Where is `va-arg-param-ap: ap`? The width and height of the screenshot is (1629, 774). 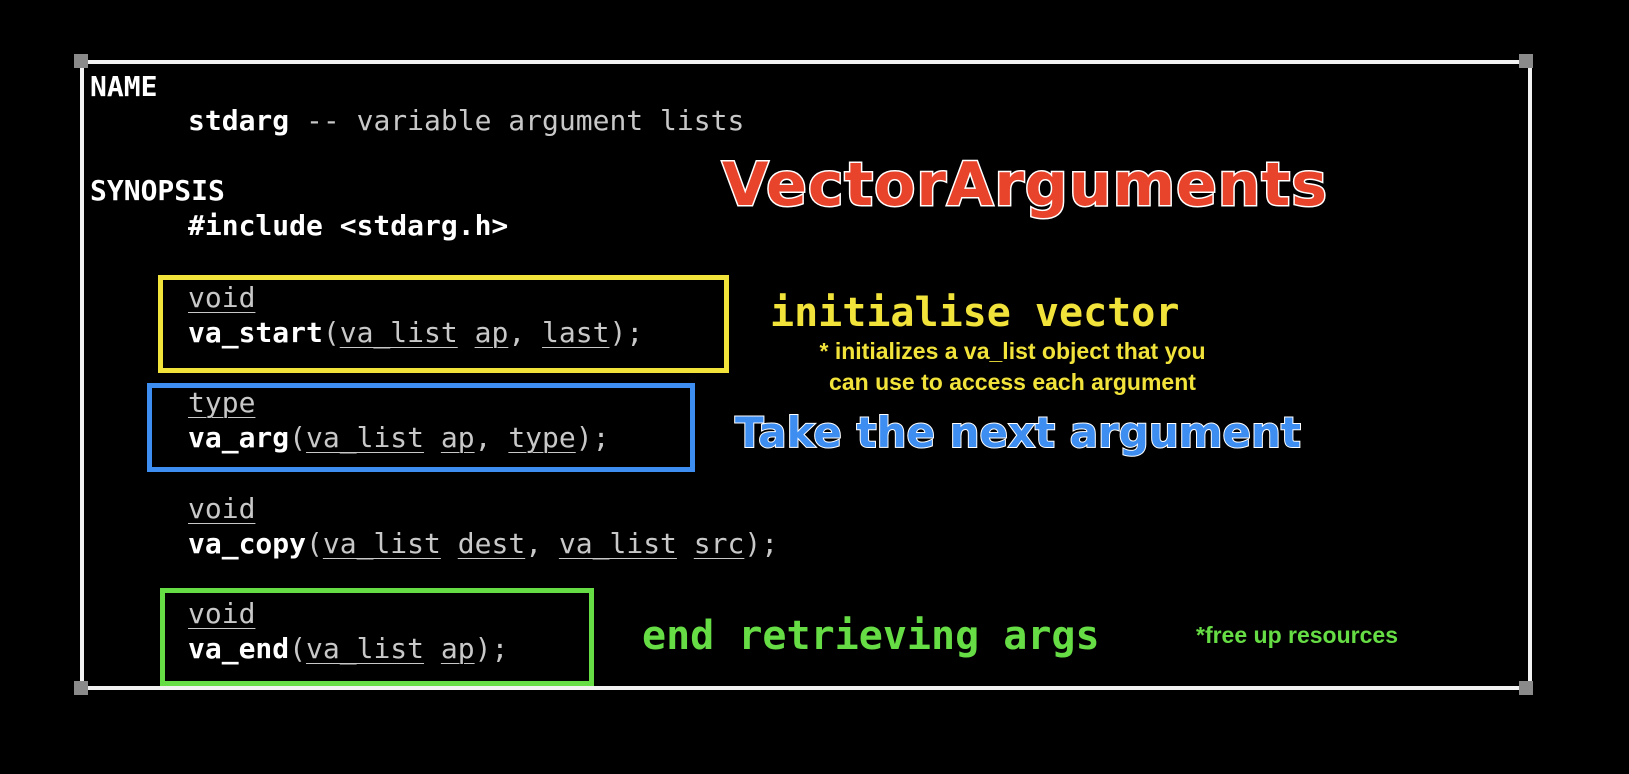 va-arg-param-ap: ap is located at coordinates (457, 437).